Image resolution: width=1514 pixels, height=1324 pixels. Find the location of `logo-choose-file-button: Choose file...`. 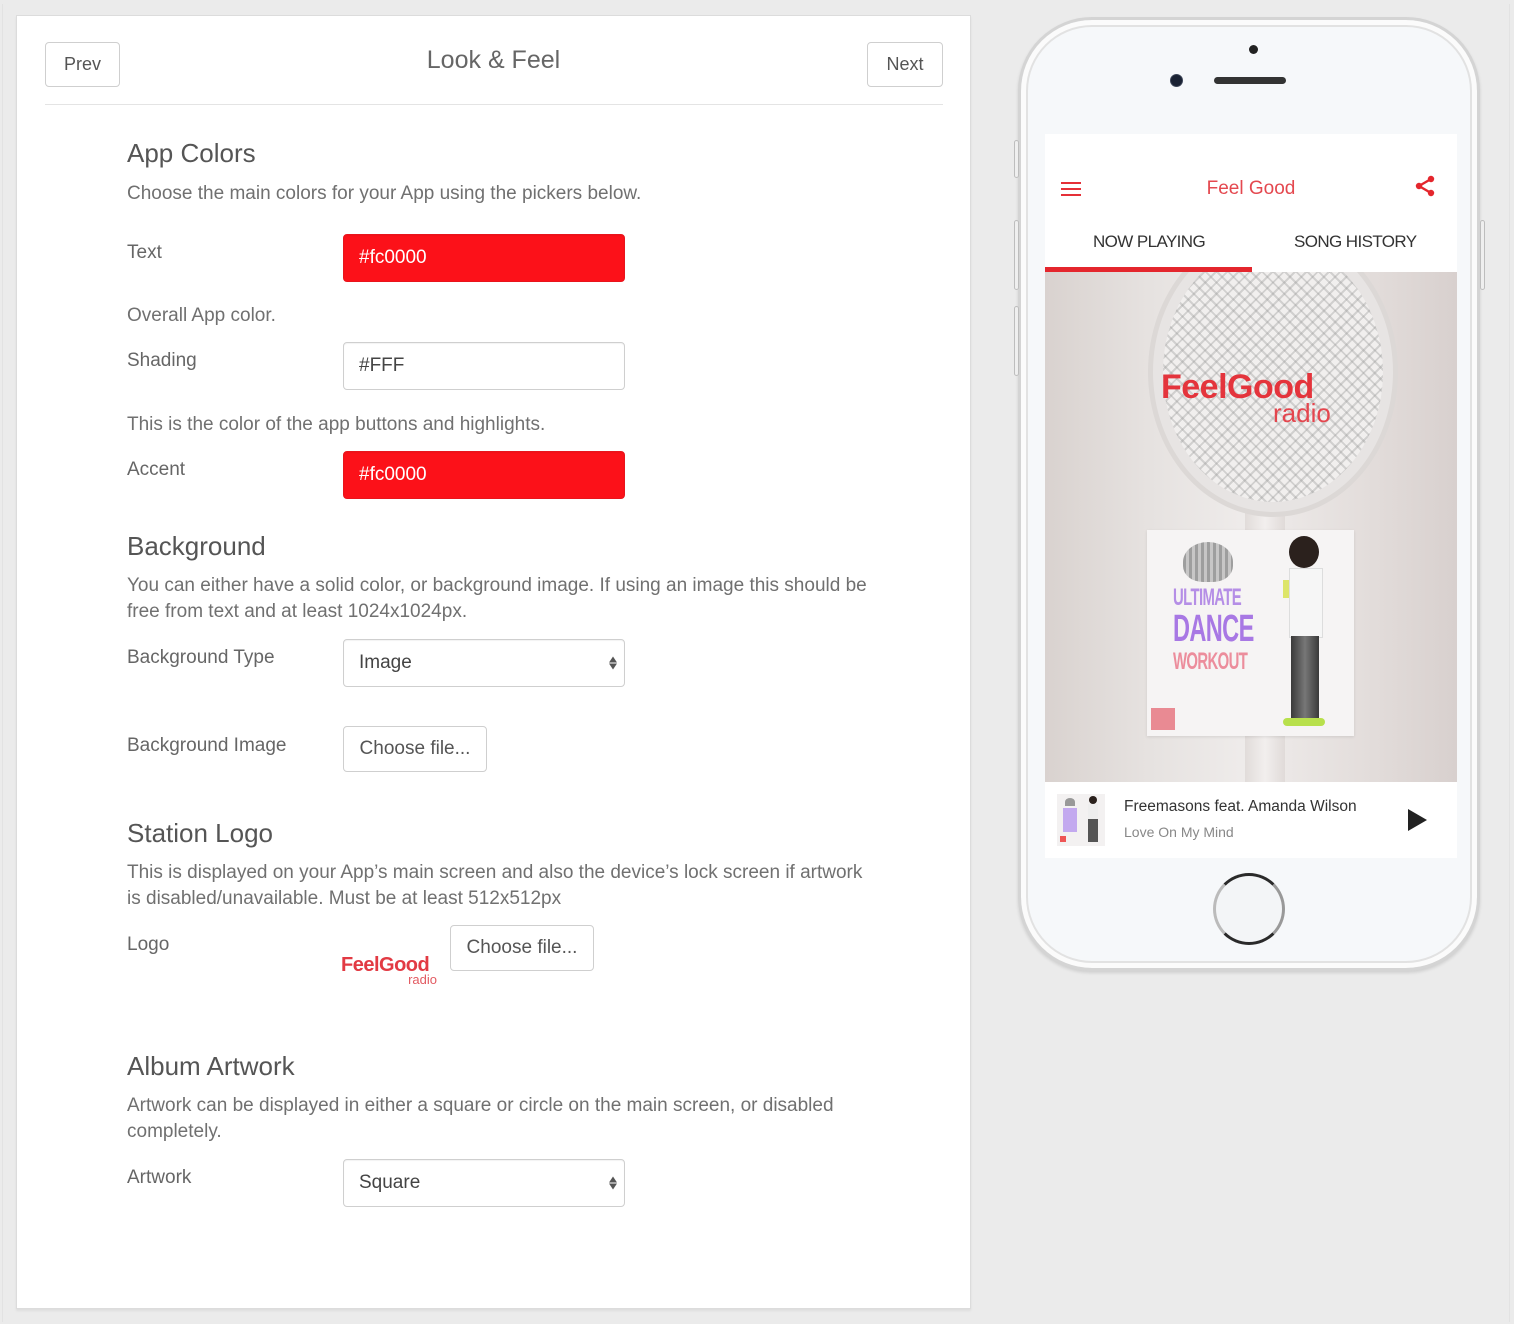

logo-choose-file-button: Choose file... is located at coordinates (522, 948).